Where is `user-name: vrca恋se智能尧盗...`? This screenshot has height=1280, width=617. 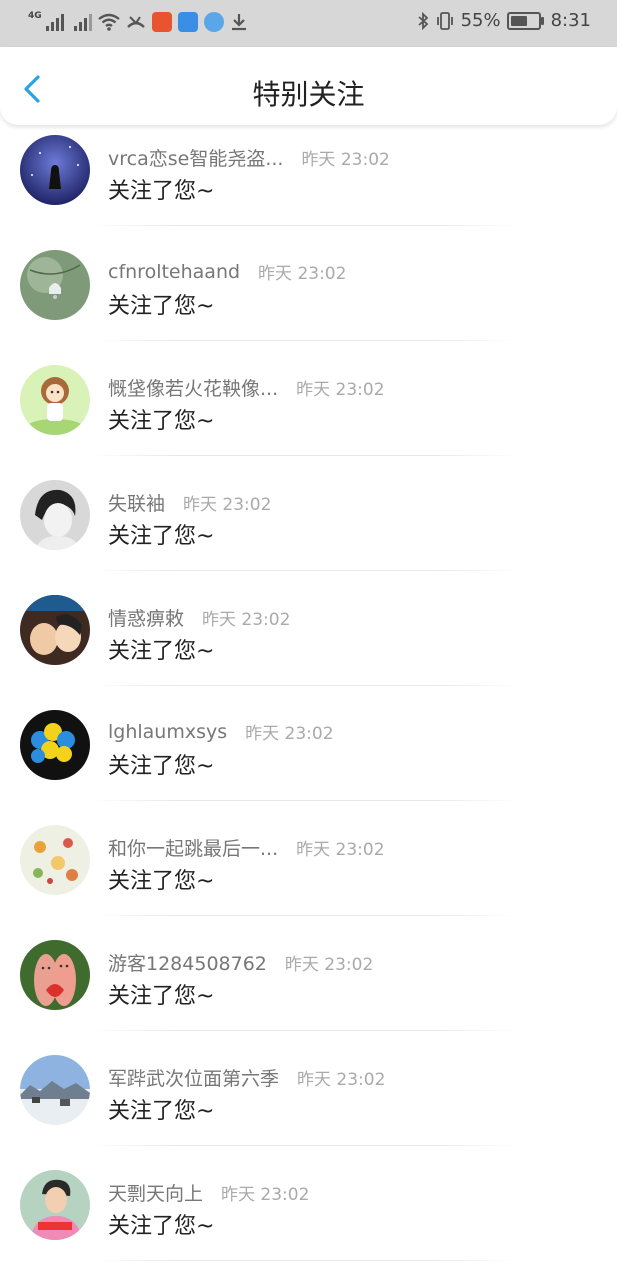 user-name: vrca恋se智能尧盗... is located at coordinates (196, 159).